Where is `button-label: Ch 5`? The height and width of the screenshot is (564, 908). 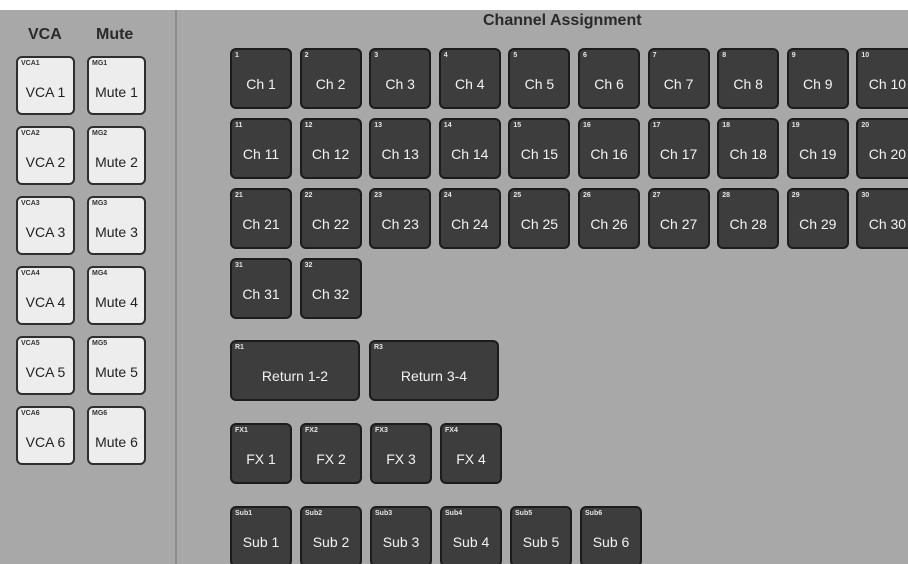 button-label: Ch 5 is located at coordinates (539, 84).